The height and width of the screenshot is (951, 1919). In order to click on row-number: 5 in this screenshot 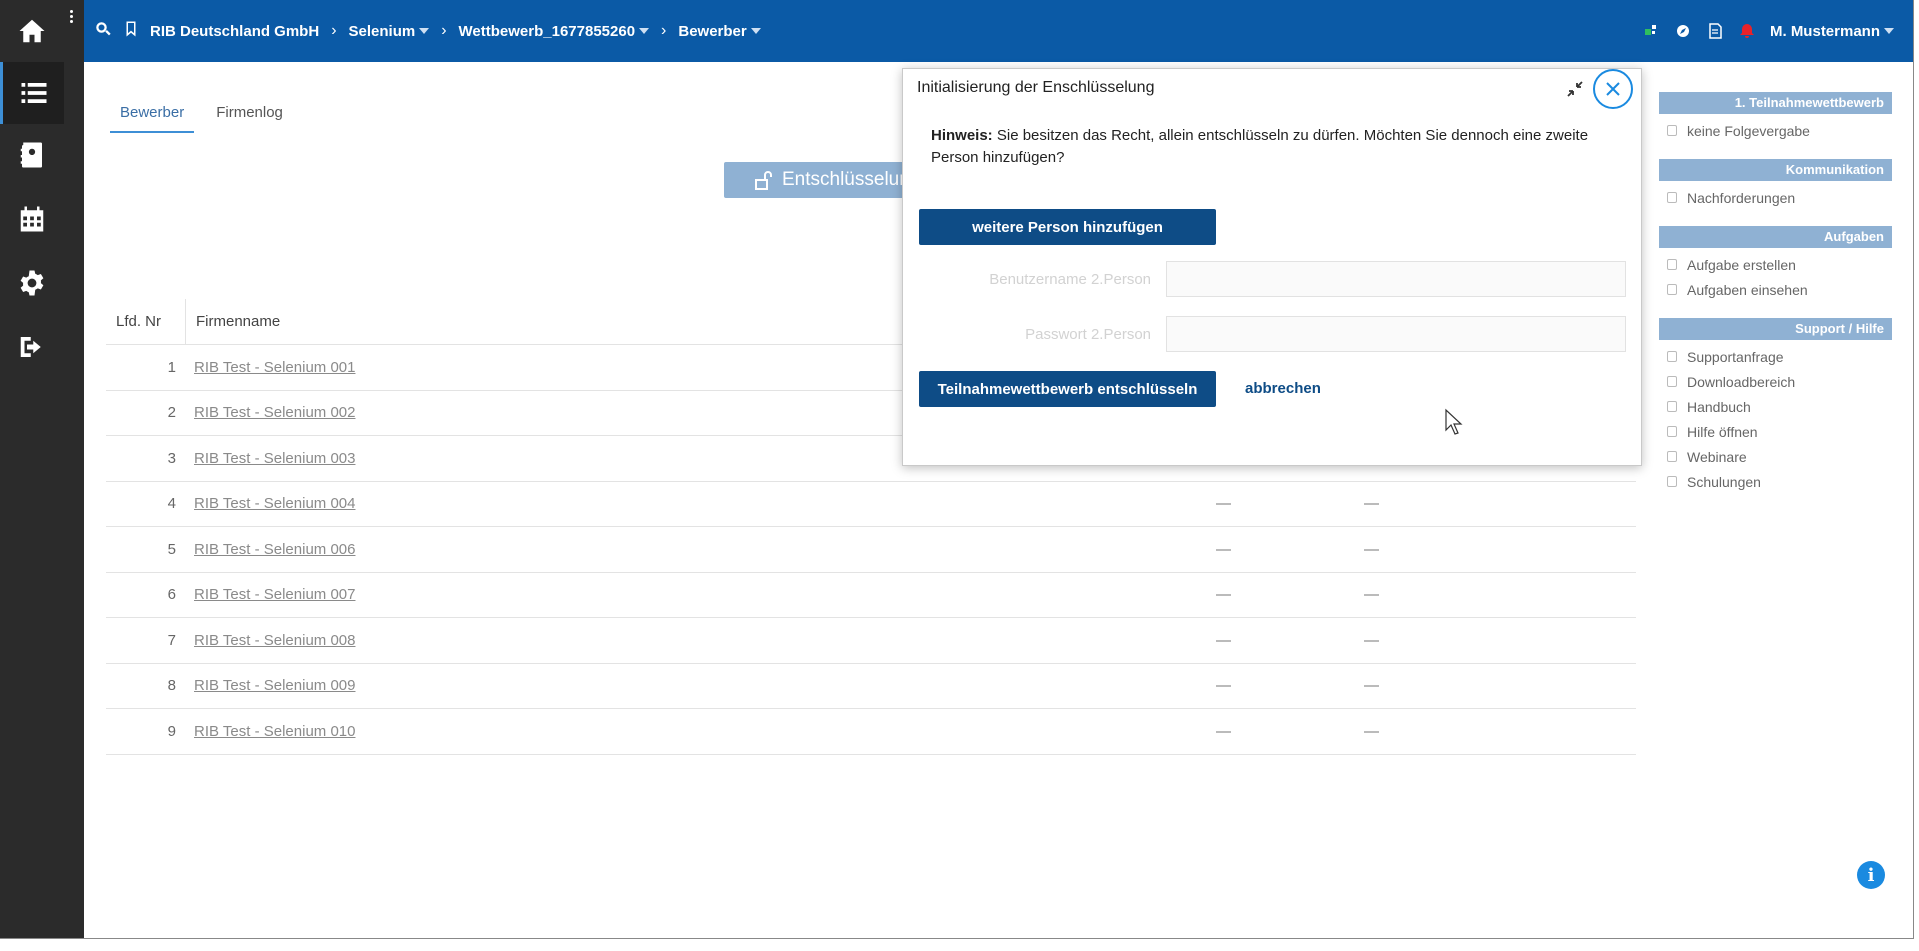, I will do `click(171, 549)`.